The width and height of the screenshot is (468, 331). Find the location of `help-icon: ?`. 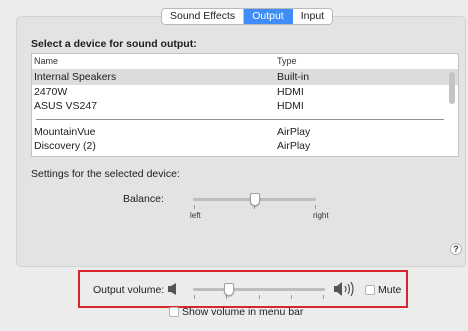

help-icon: ? is located at coordinates (456, 249).